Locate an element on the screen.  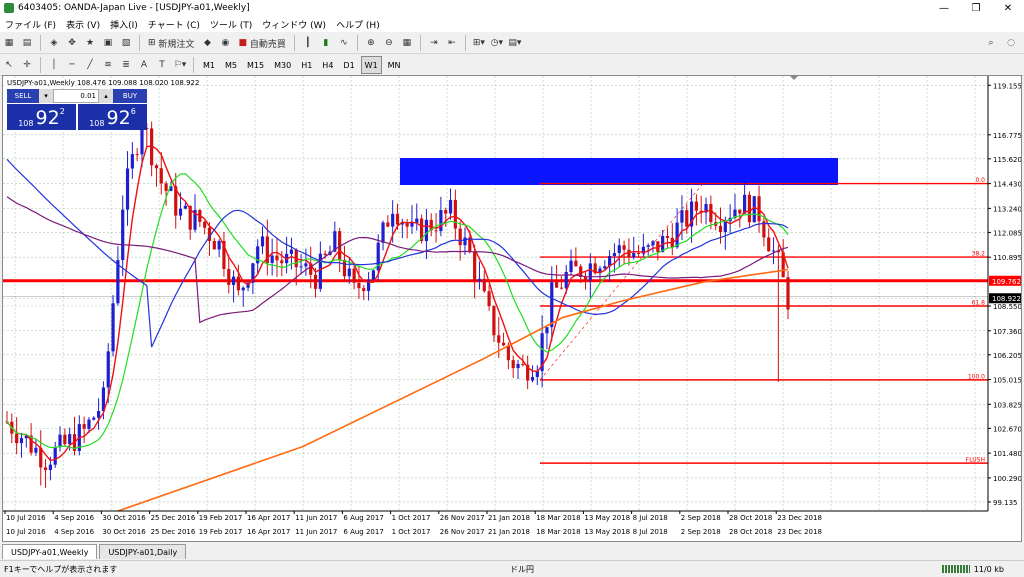
maximize-button: ❐ is located at coordinates (976, 8).